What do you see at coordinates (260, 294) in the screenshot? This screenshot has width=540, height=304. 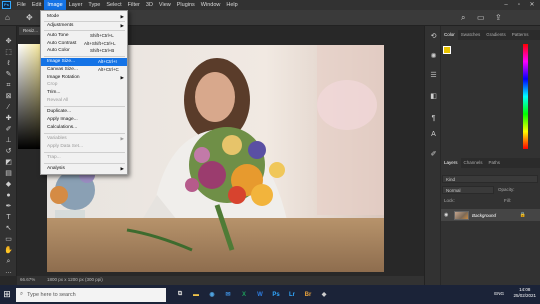 I see `word-icon: W` at bounding box center [260, 294].